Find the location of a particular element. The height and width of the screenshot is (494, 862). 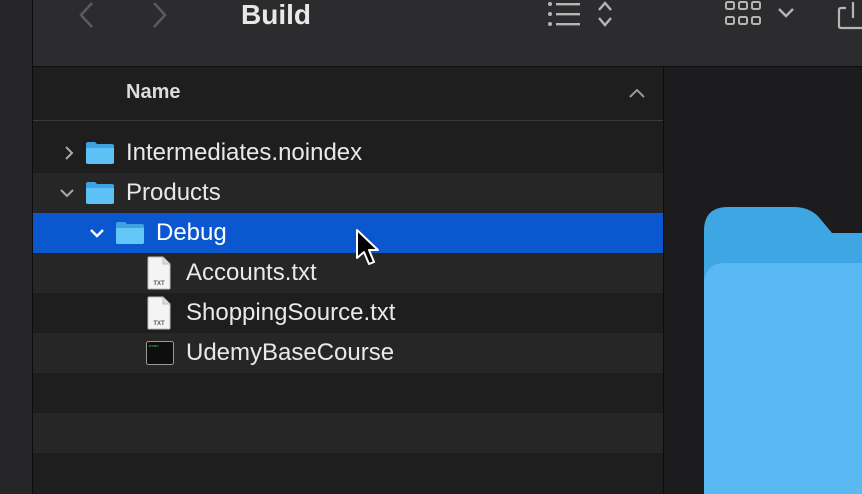

sort-button is located at coordinates (605, 17).